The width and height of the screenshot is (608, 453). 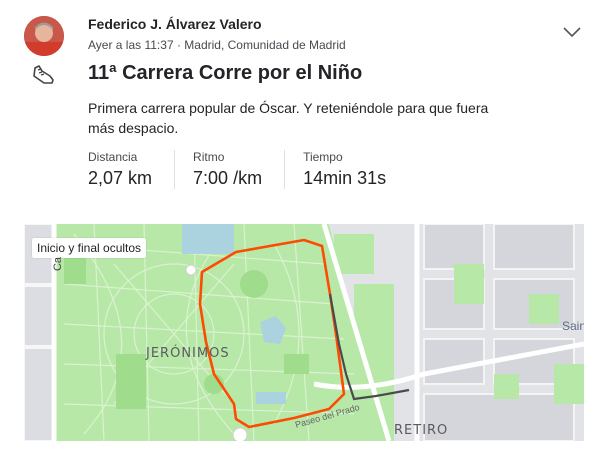 What do you see at coordinates (421, 430) in the screenshot?
I see `map-label-retiro: RETIRO` at bounding box center [421, 430].